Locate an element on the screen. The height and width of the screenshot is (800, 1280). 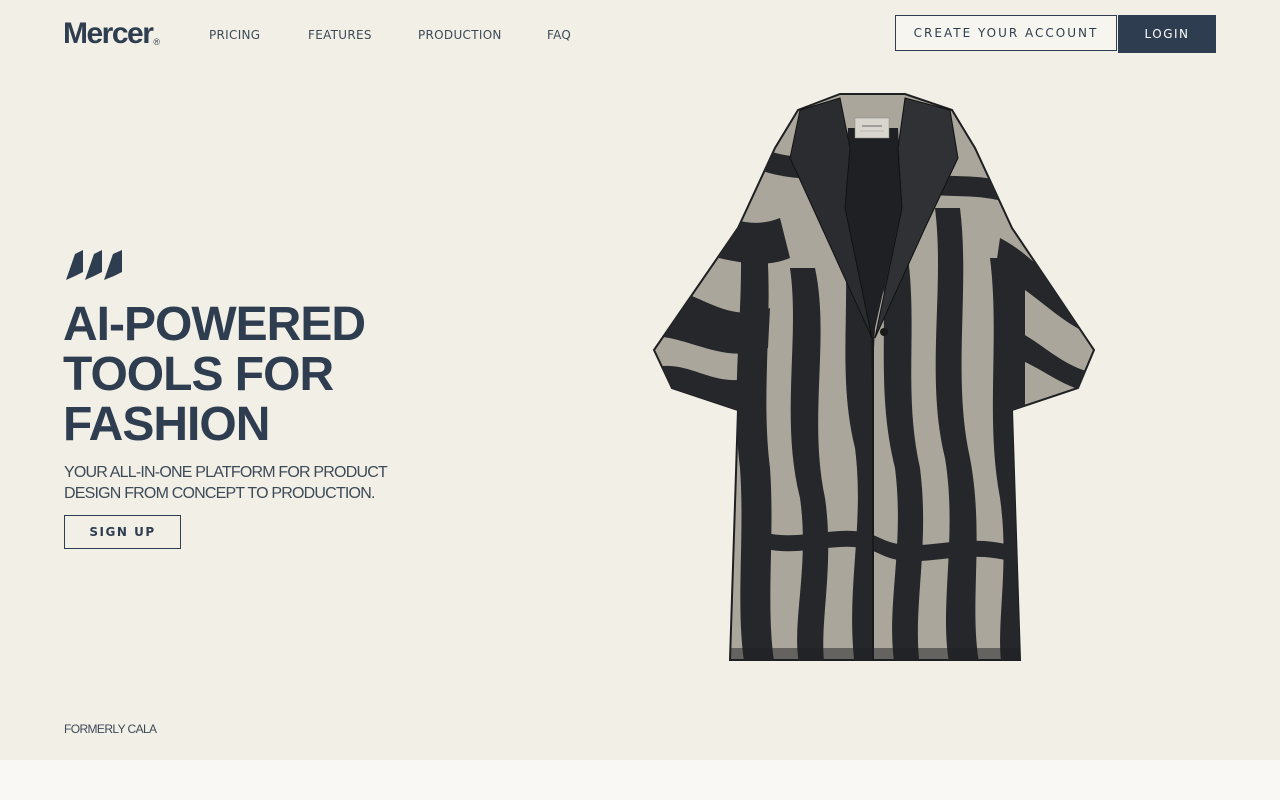
triple-slash-logo-icon is located at coordinates (94, 265).